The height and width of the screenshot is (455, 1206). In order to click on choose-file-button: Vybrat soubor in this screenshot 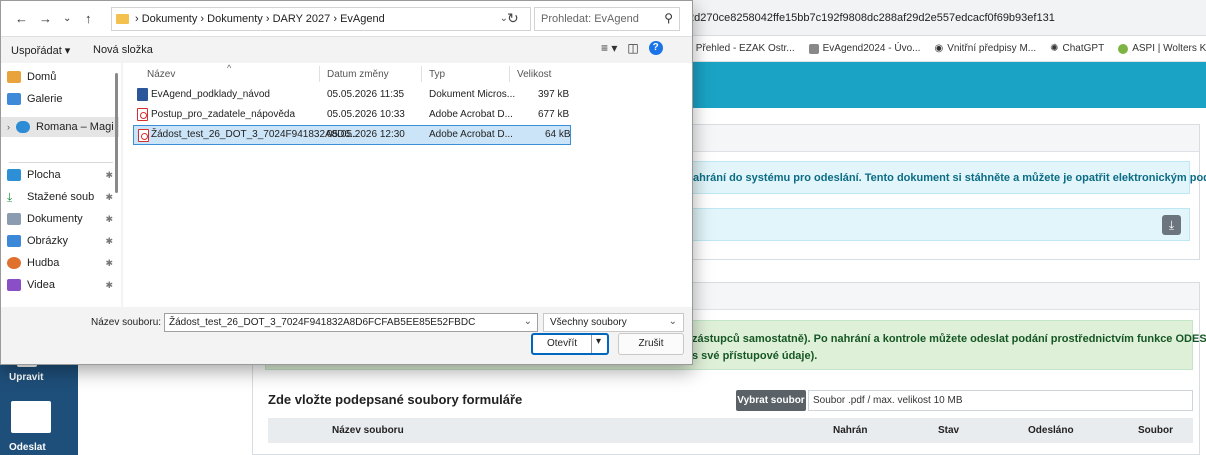, I will do `click(771, 400)`.